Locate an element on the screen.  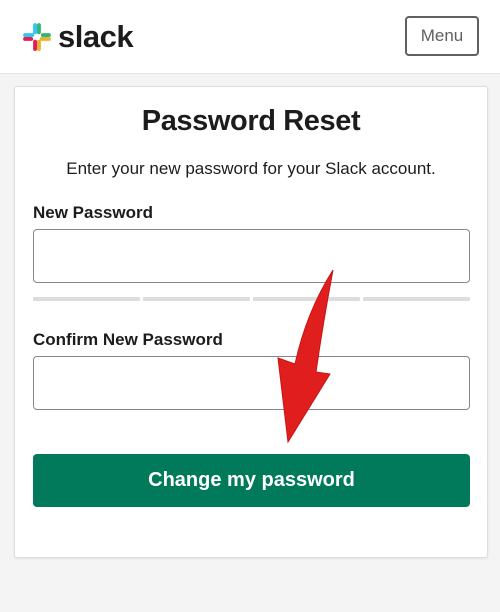
top-navigation-bar: slack Menu is located at coordinates (250, 37).